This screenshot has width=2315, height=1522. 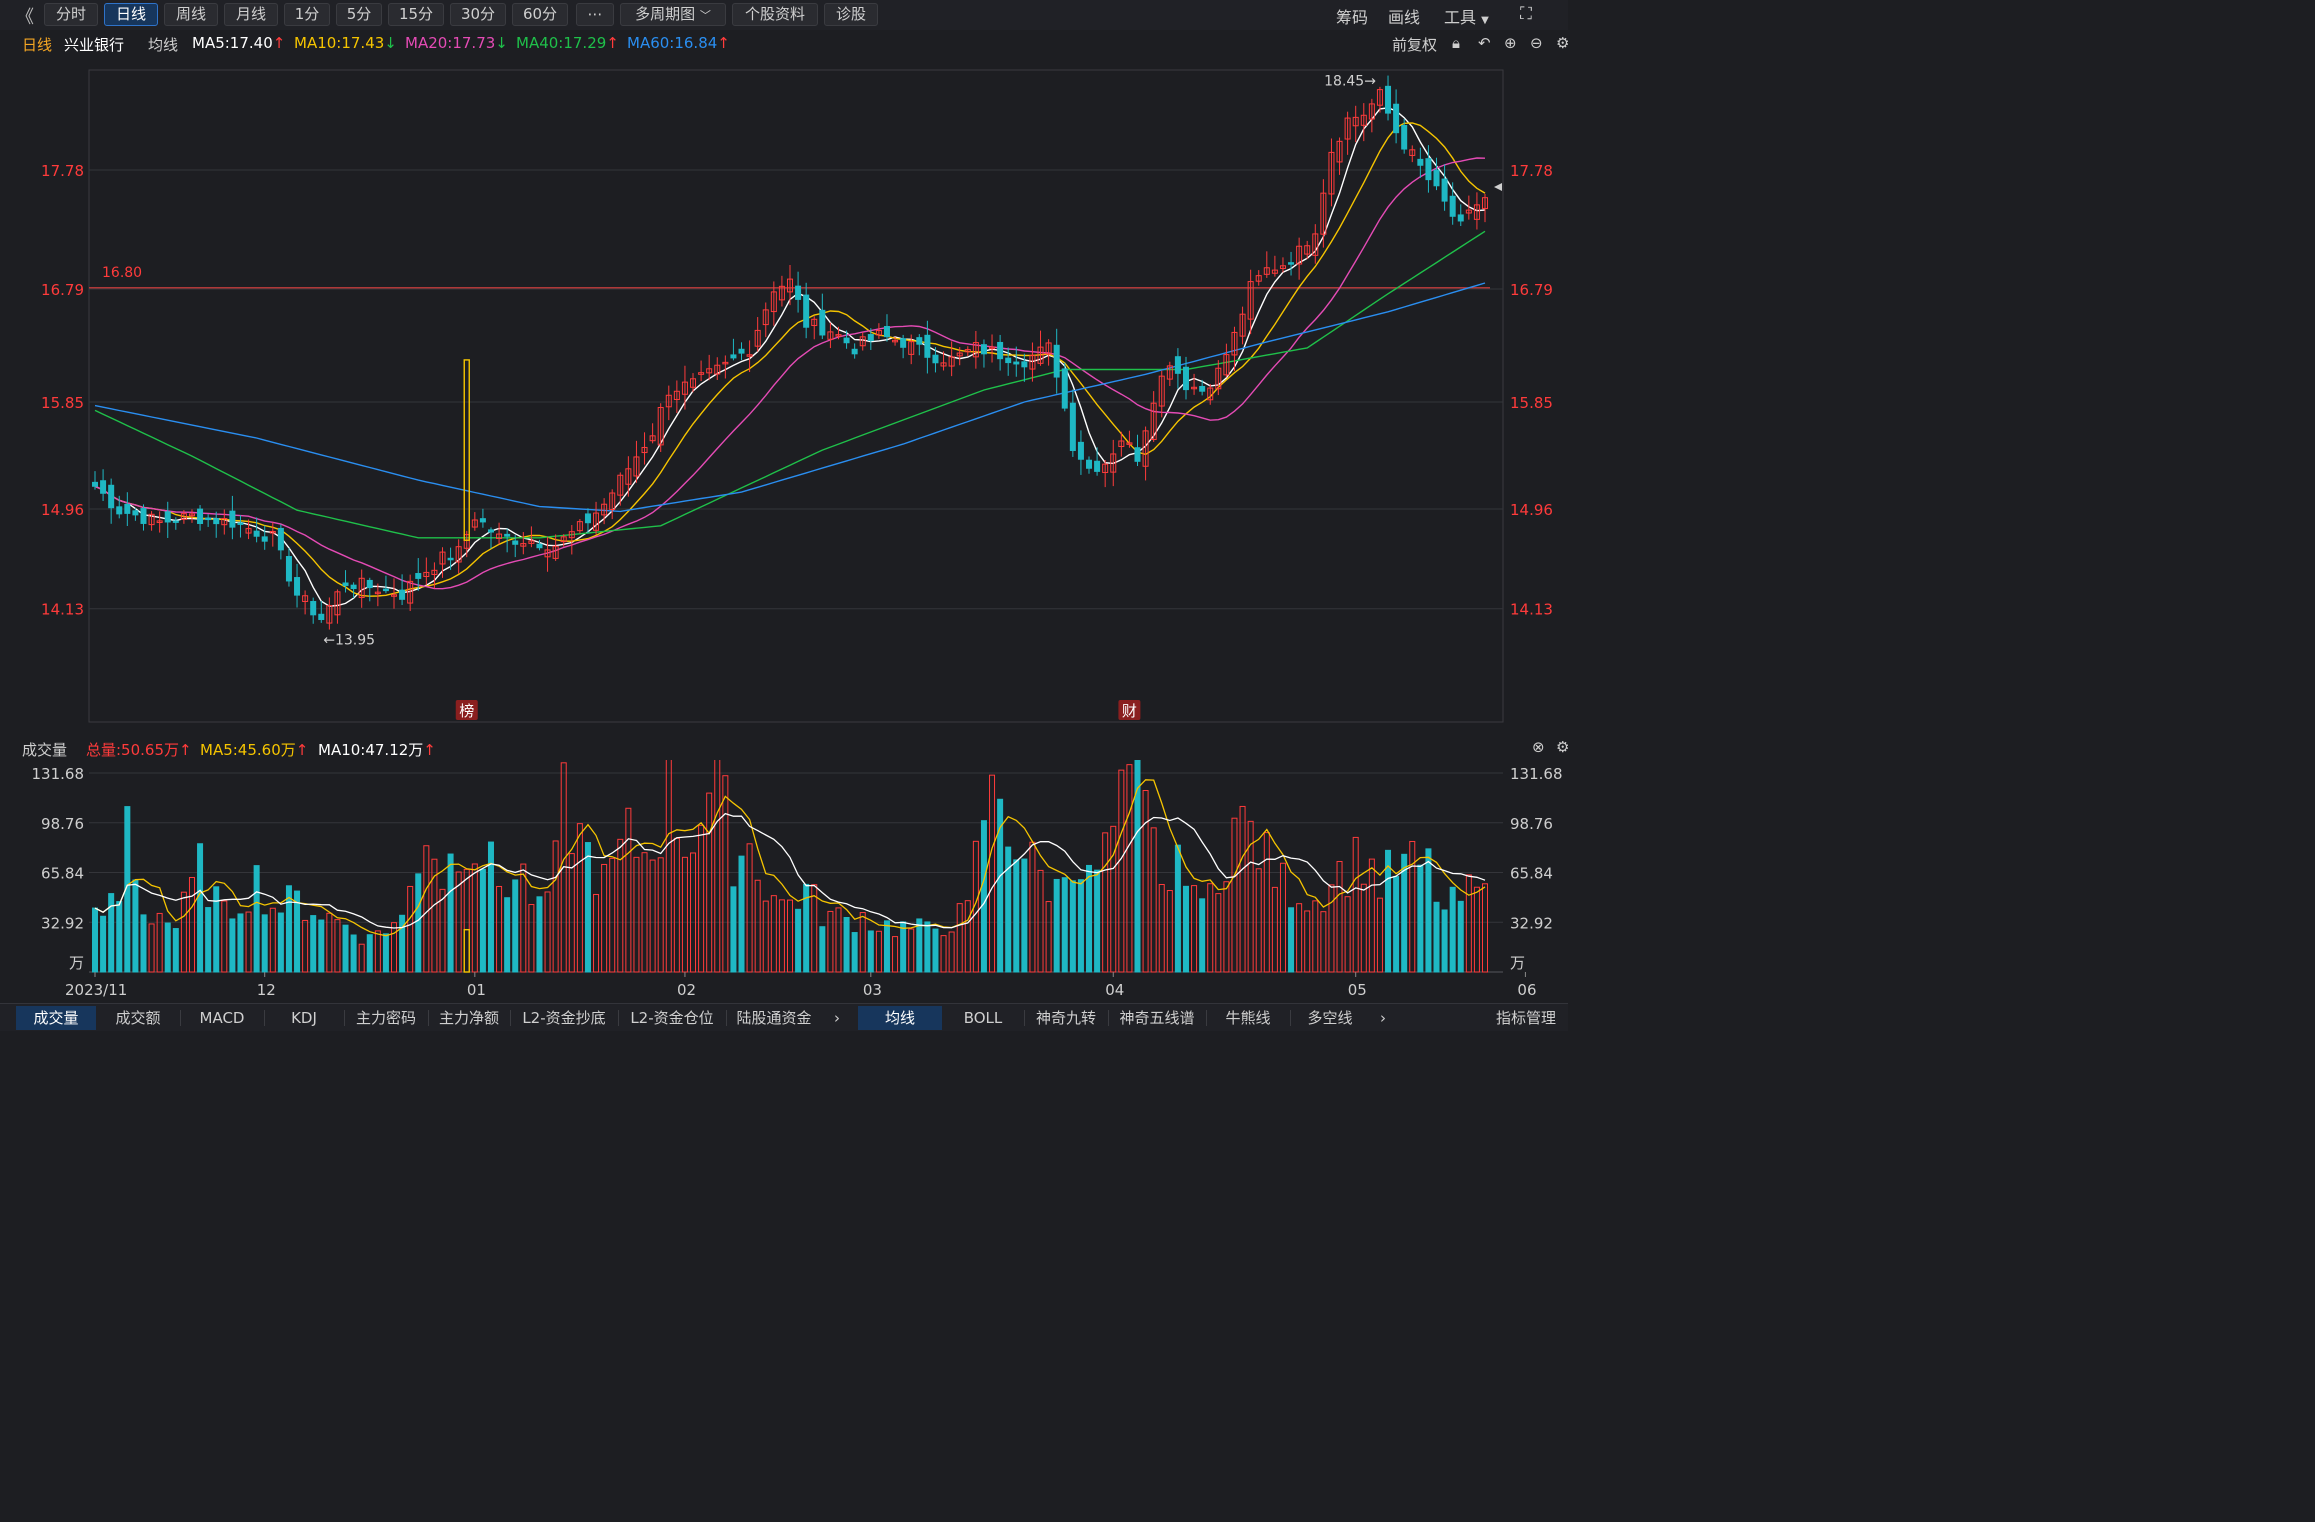 What do you see at coordinates (1456, 43) in the screenshot?
I see `lock-icon: 🔒︎` at bounding box center [1456, 43].